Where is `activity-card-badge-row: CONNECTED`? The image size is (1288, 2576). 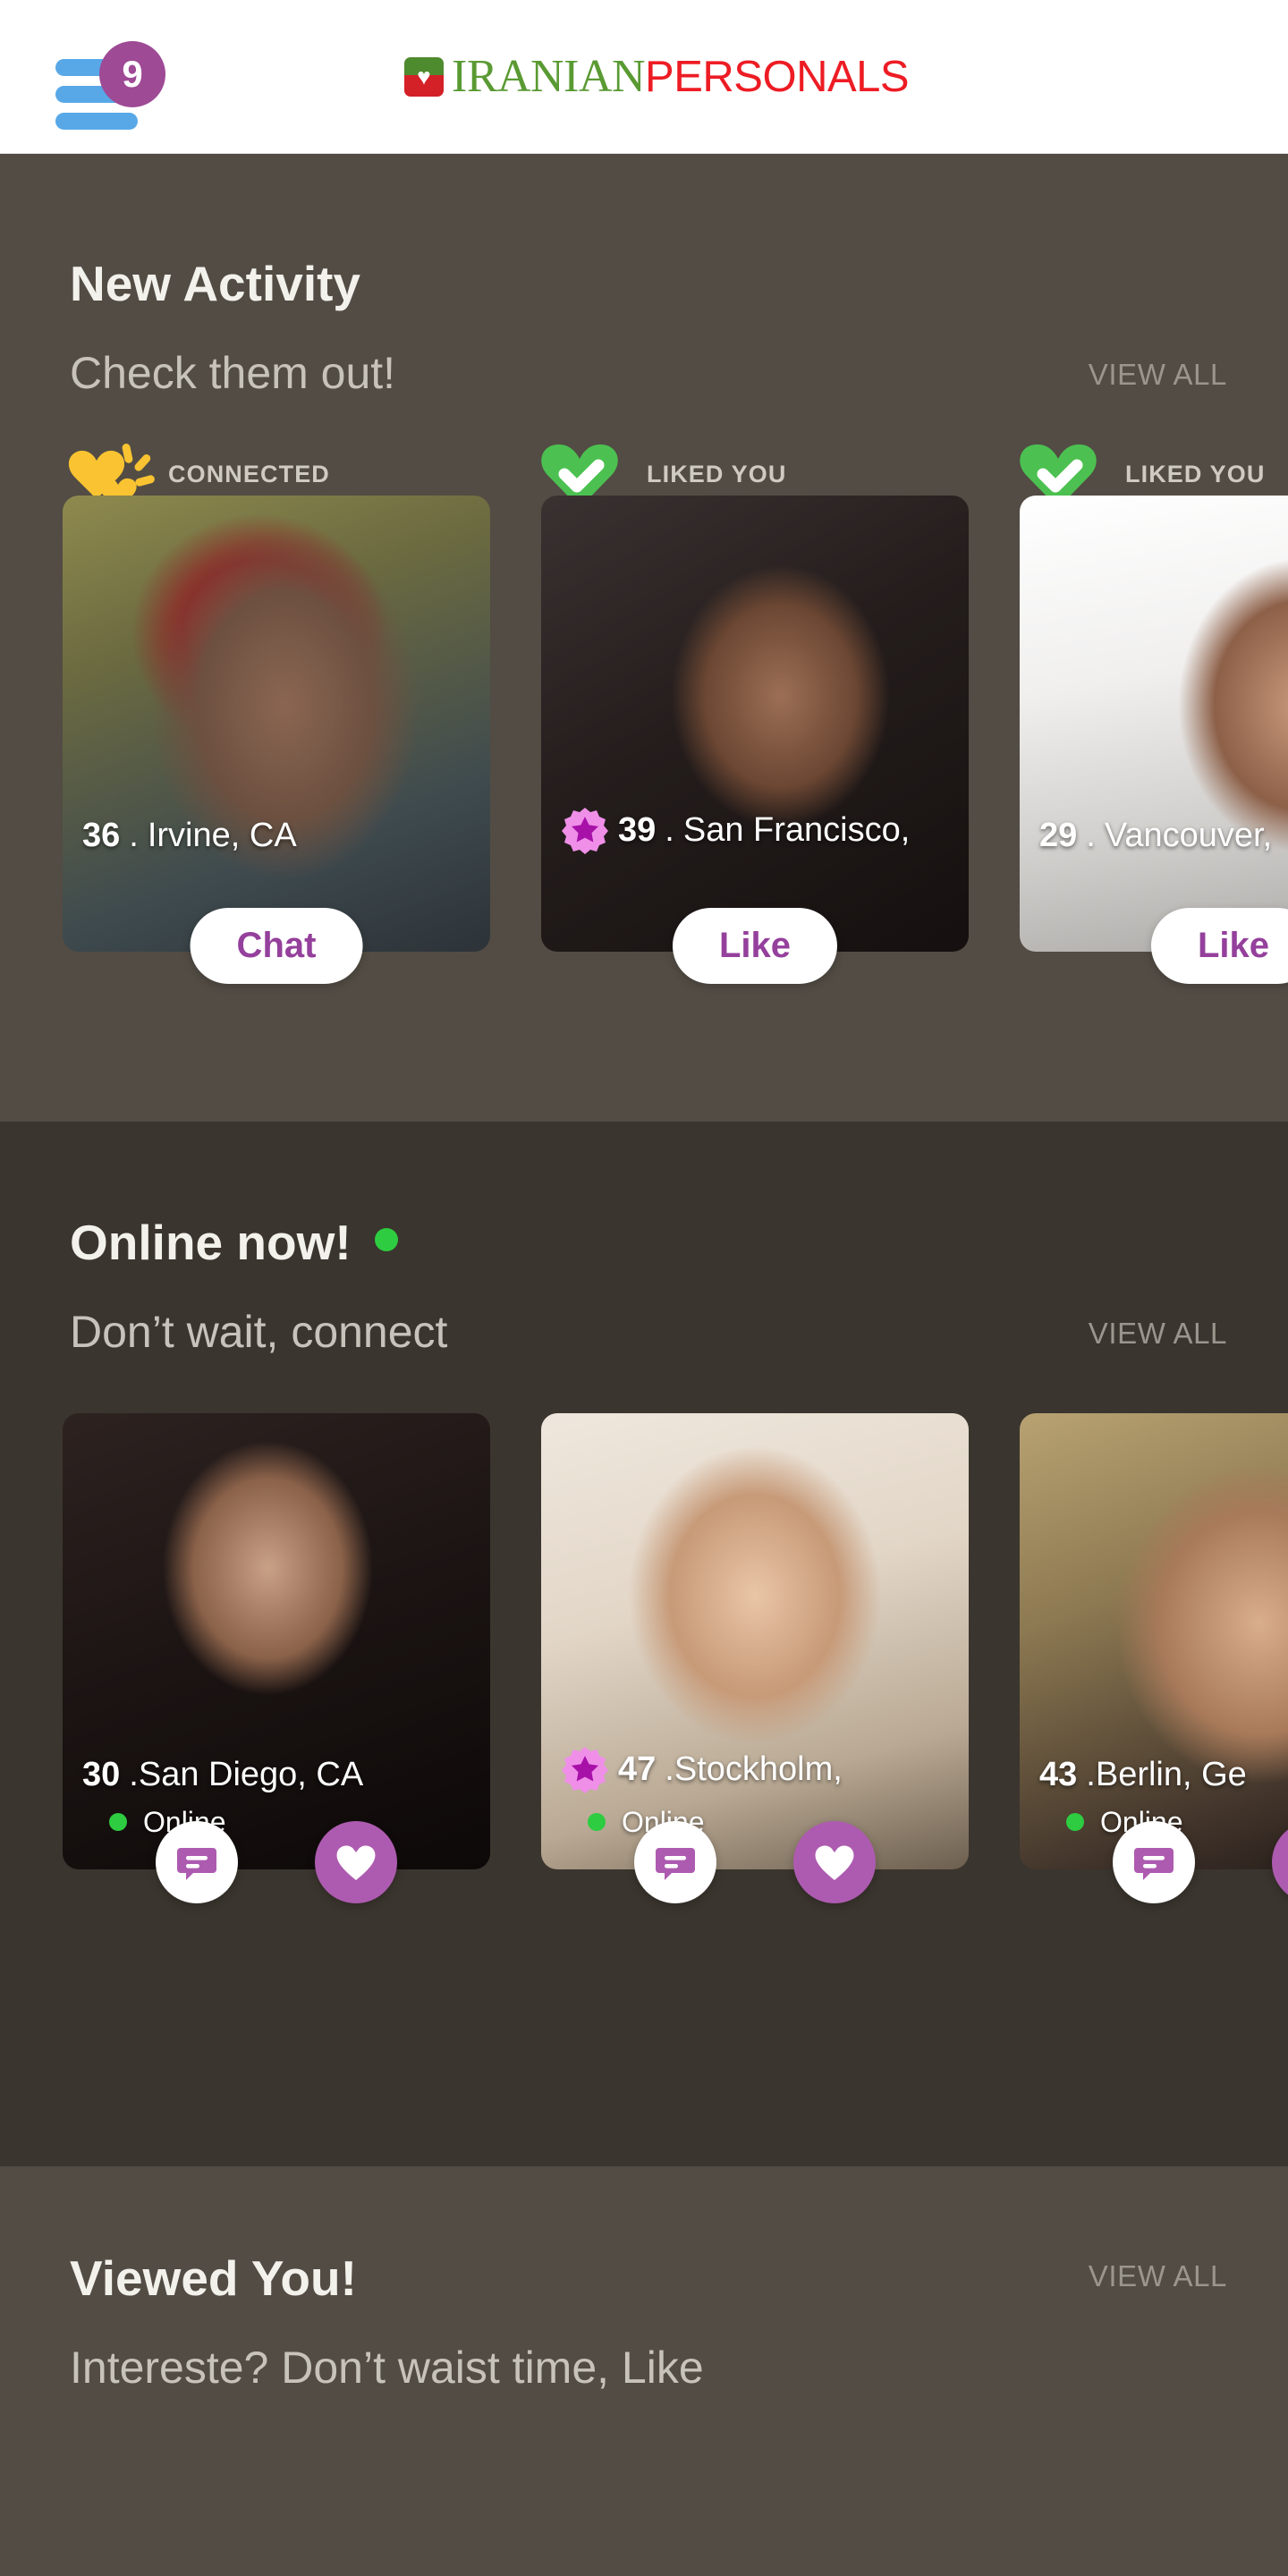
activity-card-badge-row: CONNECTED is located at coordinates (276, 476).